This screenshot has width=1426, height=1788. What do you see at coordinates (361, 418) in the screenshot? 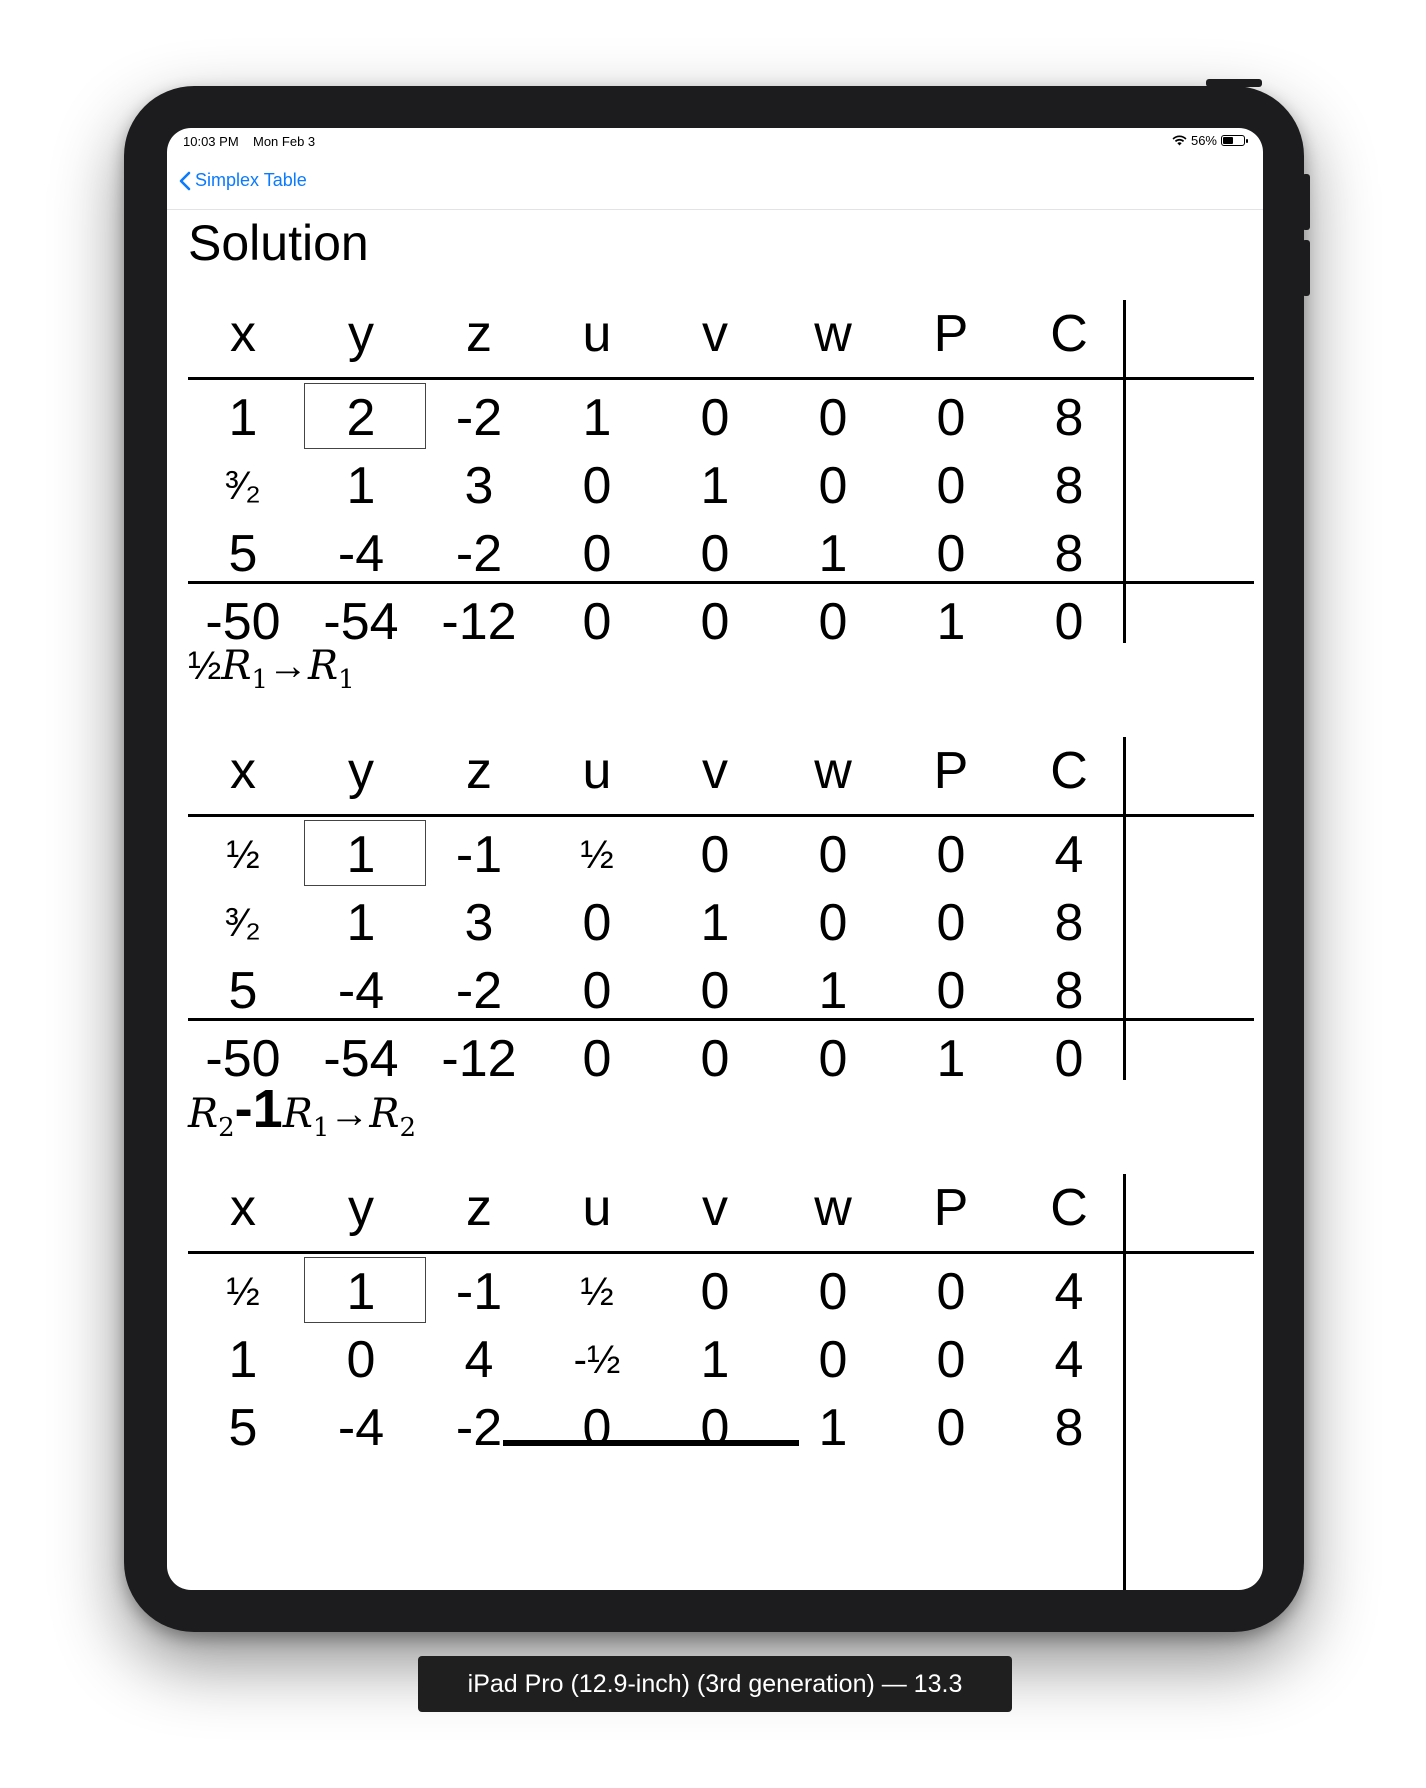
I see `tableau-cell: 2` at bounding box center [361, 418].